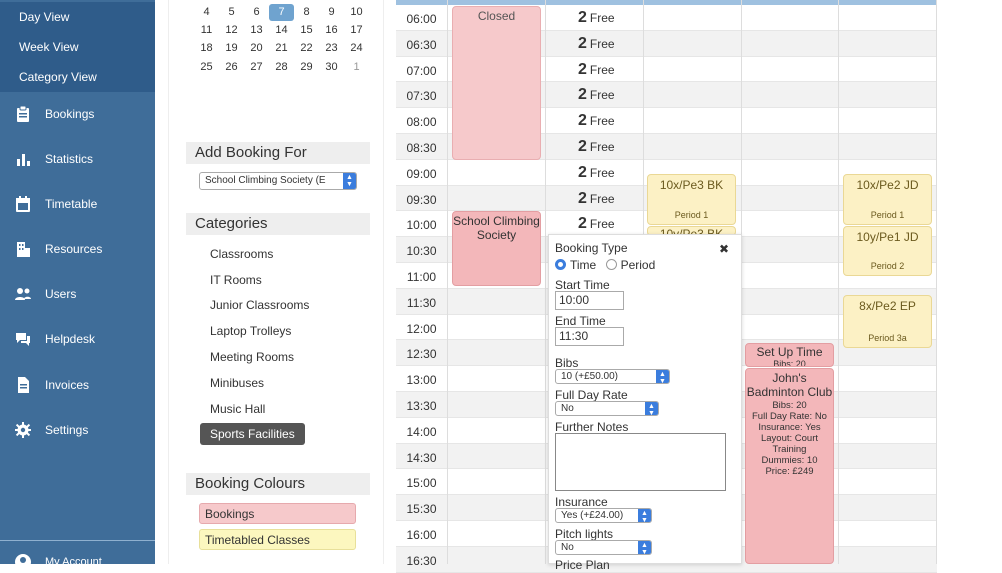 The image size is (1002, 573). I want to click on event-timetabled: 10x/Pe3 BK Period 1, so click(691, 199).